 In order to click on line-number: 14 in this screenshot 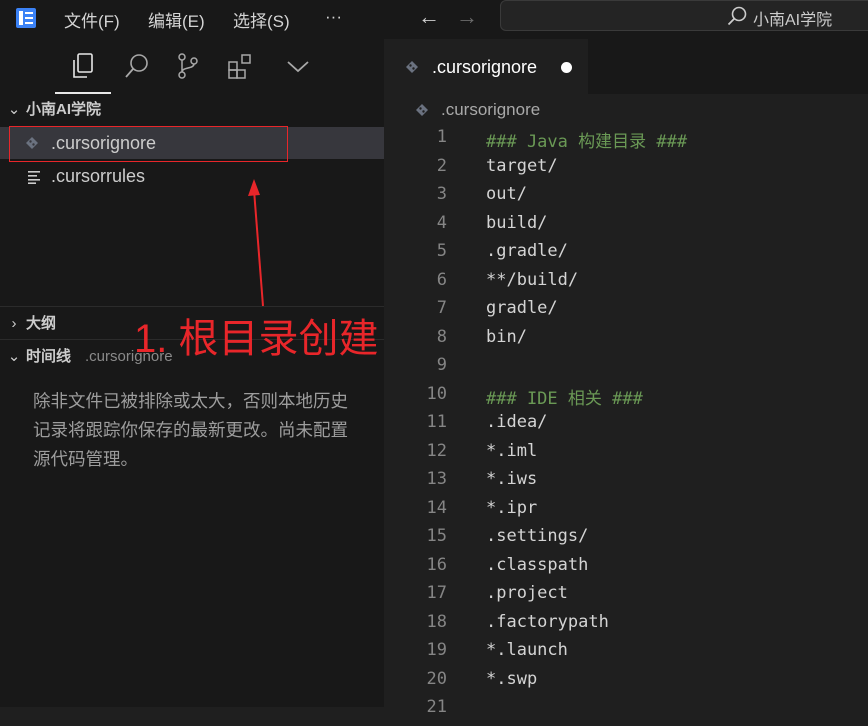, I will do `click(436, 507)`.